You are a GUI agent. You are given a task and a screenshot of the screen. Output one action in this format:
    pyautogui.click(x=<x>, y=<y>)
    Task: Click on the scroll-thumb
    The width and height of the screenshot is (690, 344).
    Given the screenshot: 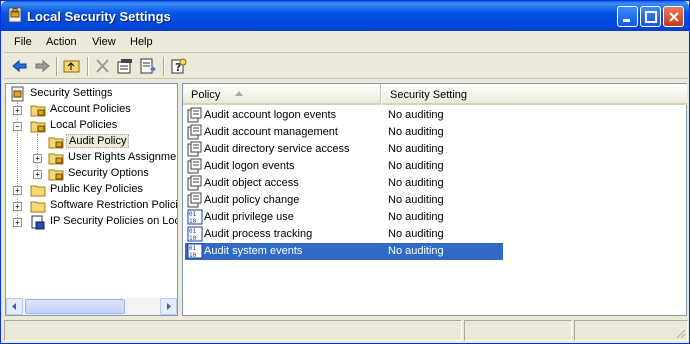 What is the action you would take?
    pyautogui.click(x=75, y=306)
    